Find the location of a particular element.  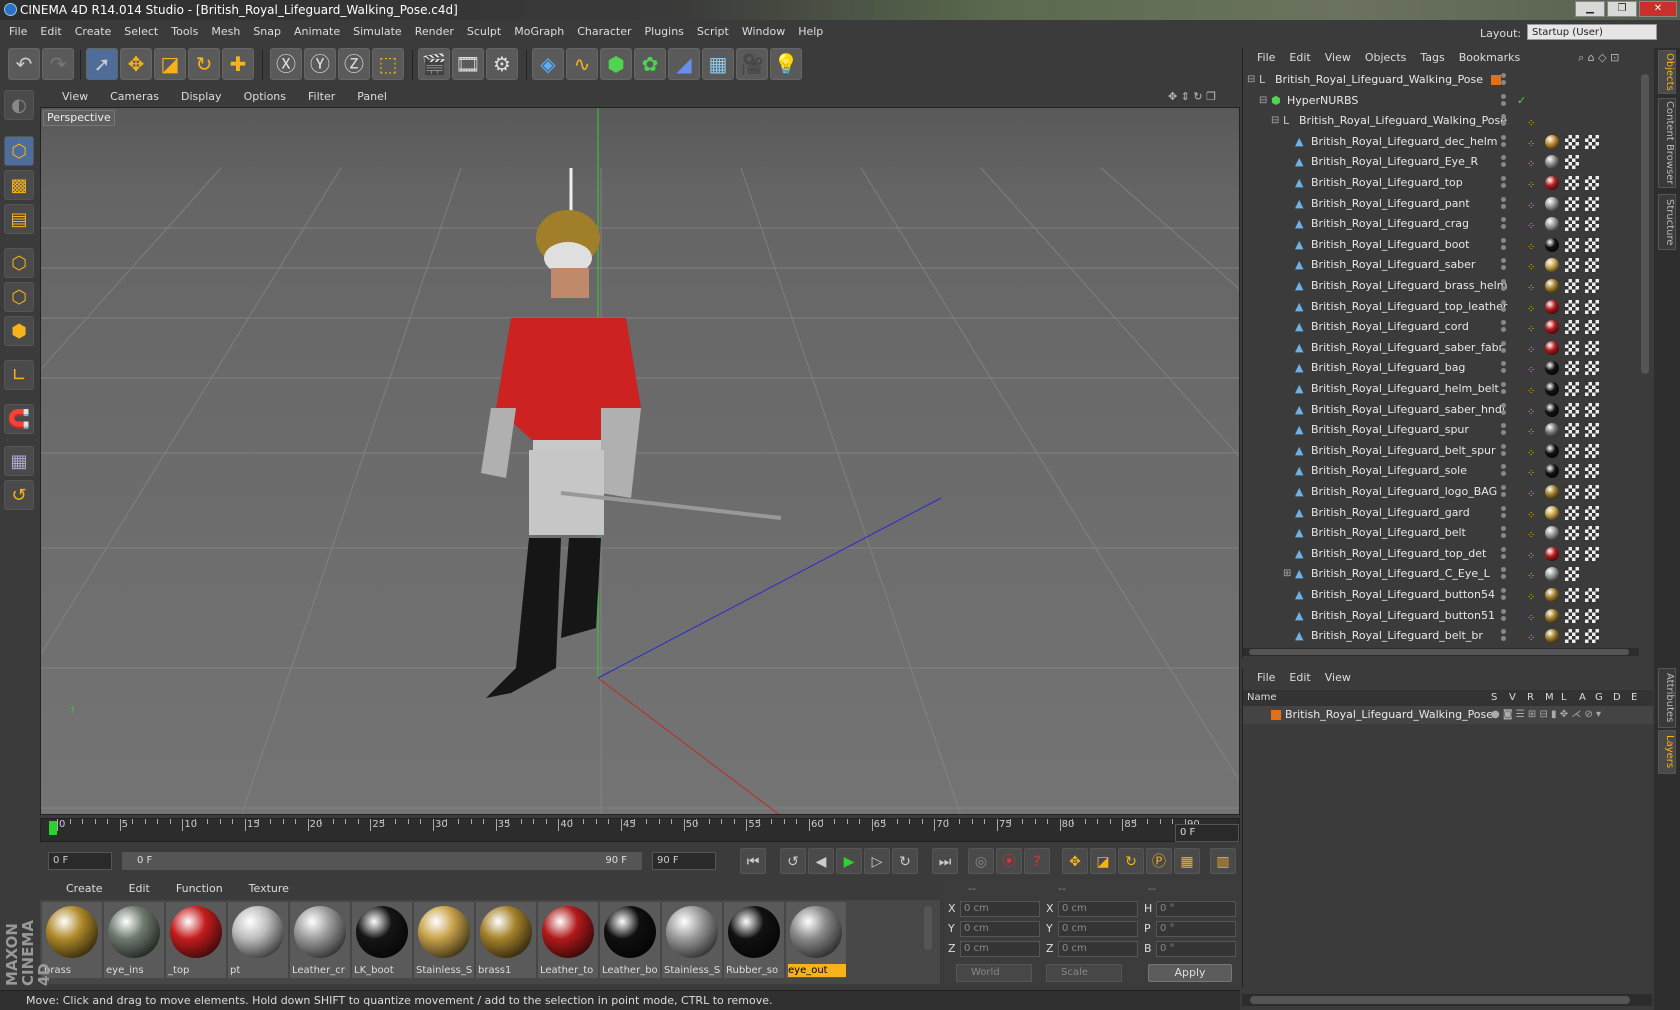

points-mode-icon: ⬡ is located at coordinates (19, 263).